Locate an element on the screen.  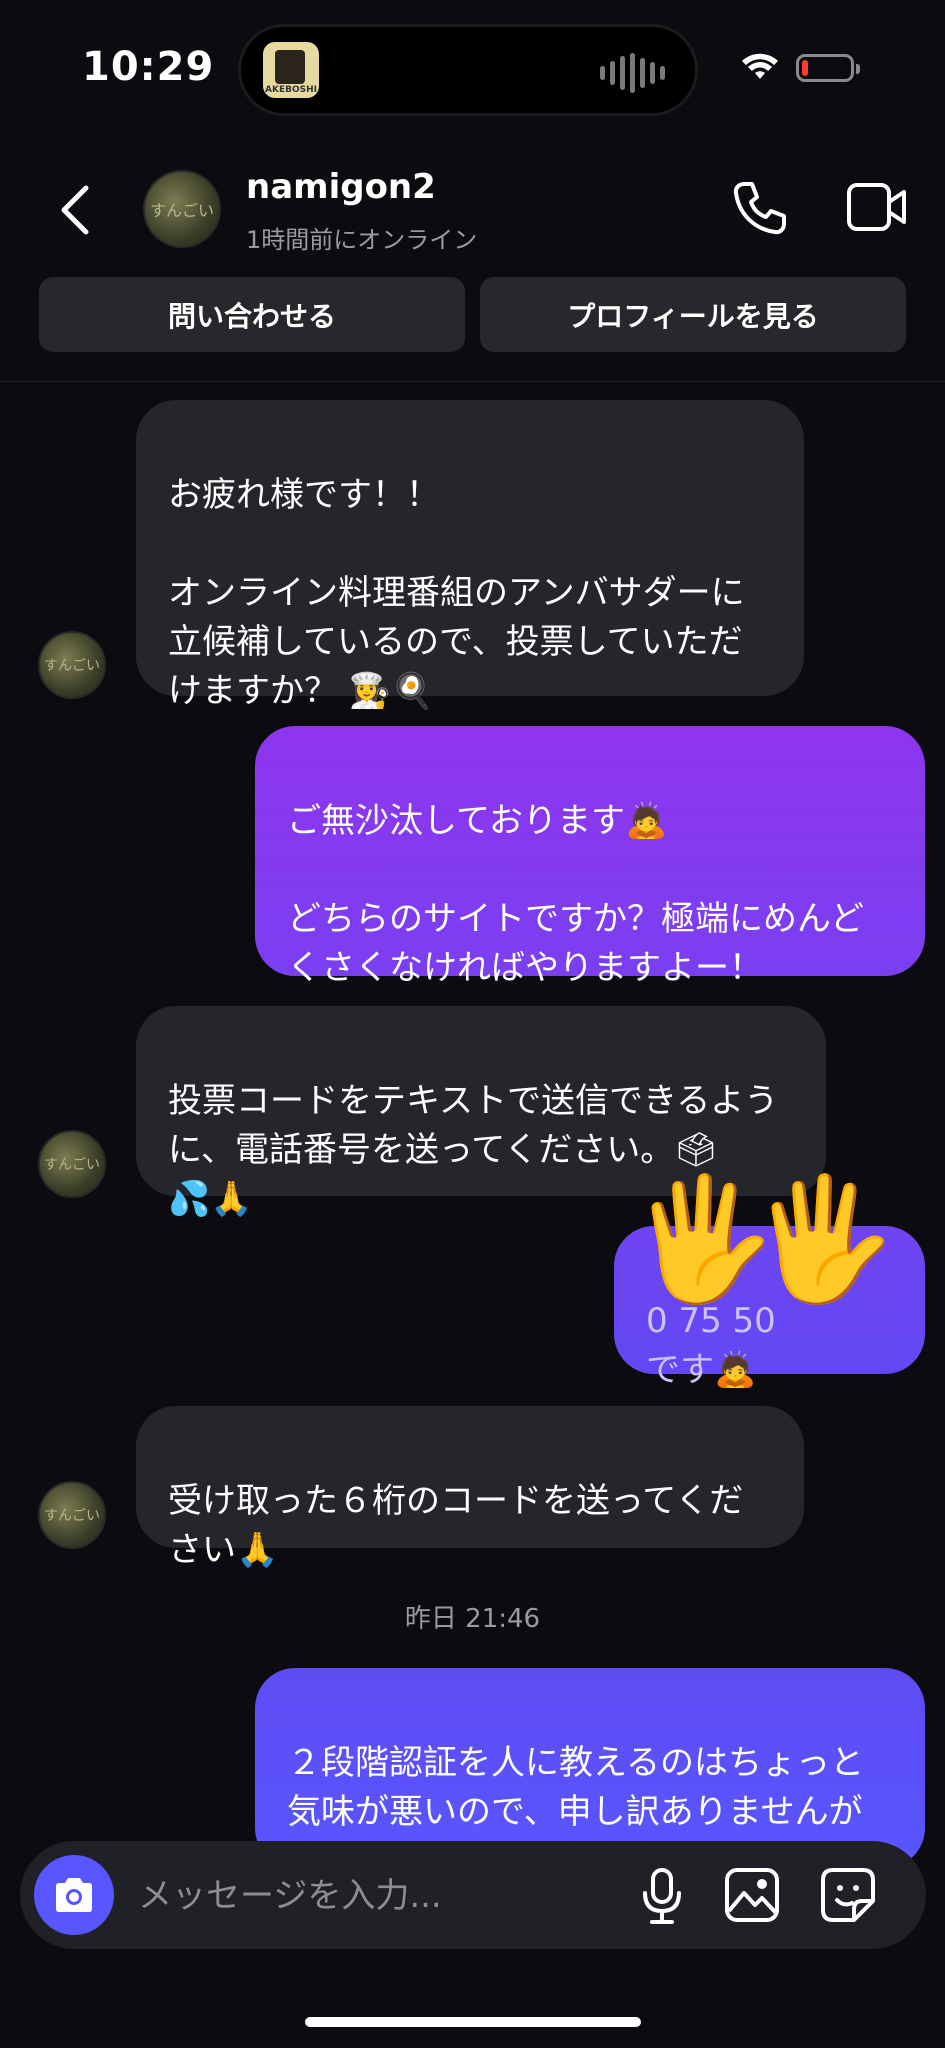
message-input is located at coordinates (368, 1896).